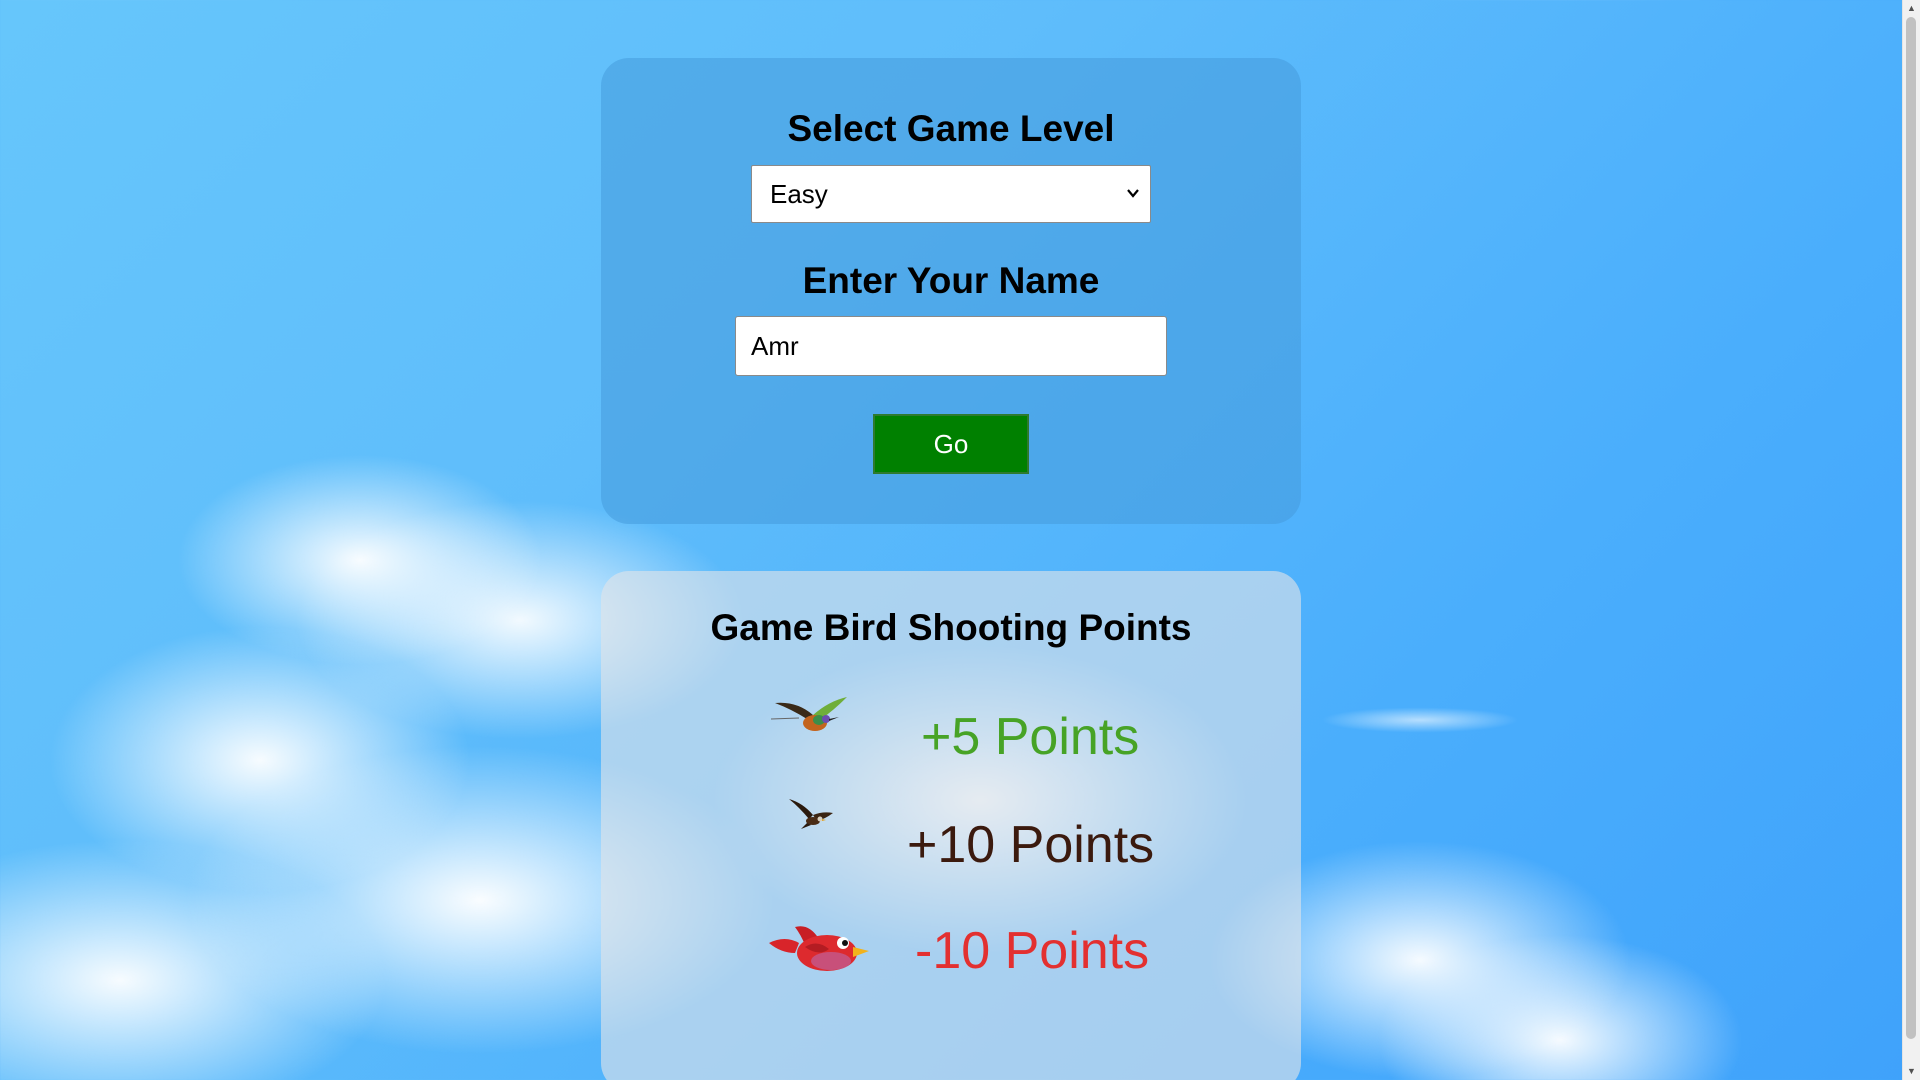 Image resolution: width=1920 pixels, height=1080 pixels. I want to click on scrollbar: ▲ ▼, so click(1911, 540).